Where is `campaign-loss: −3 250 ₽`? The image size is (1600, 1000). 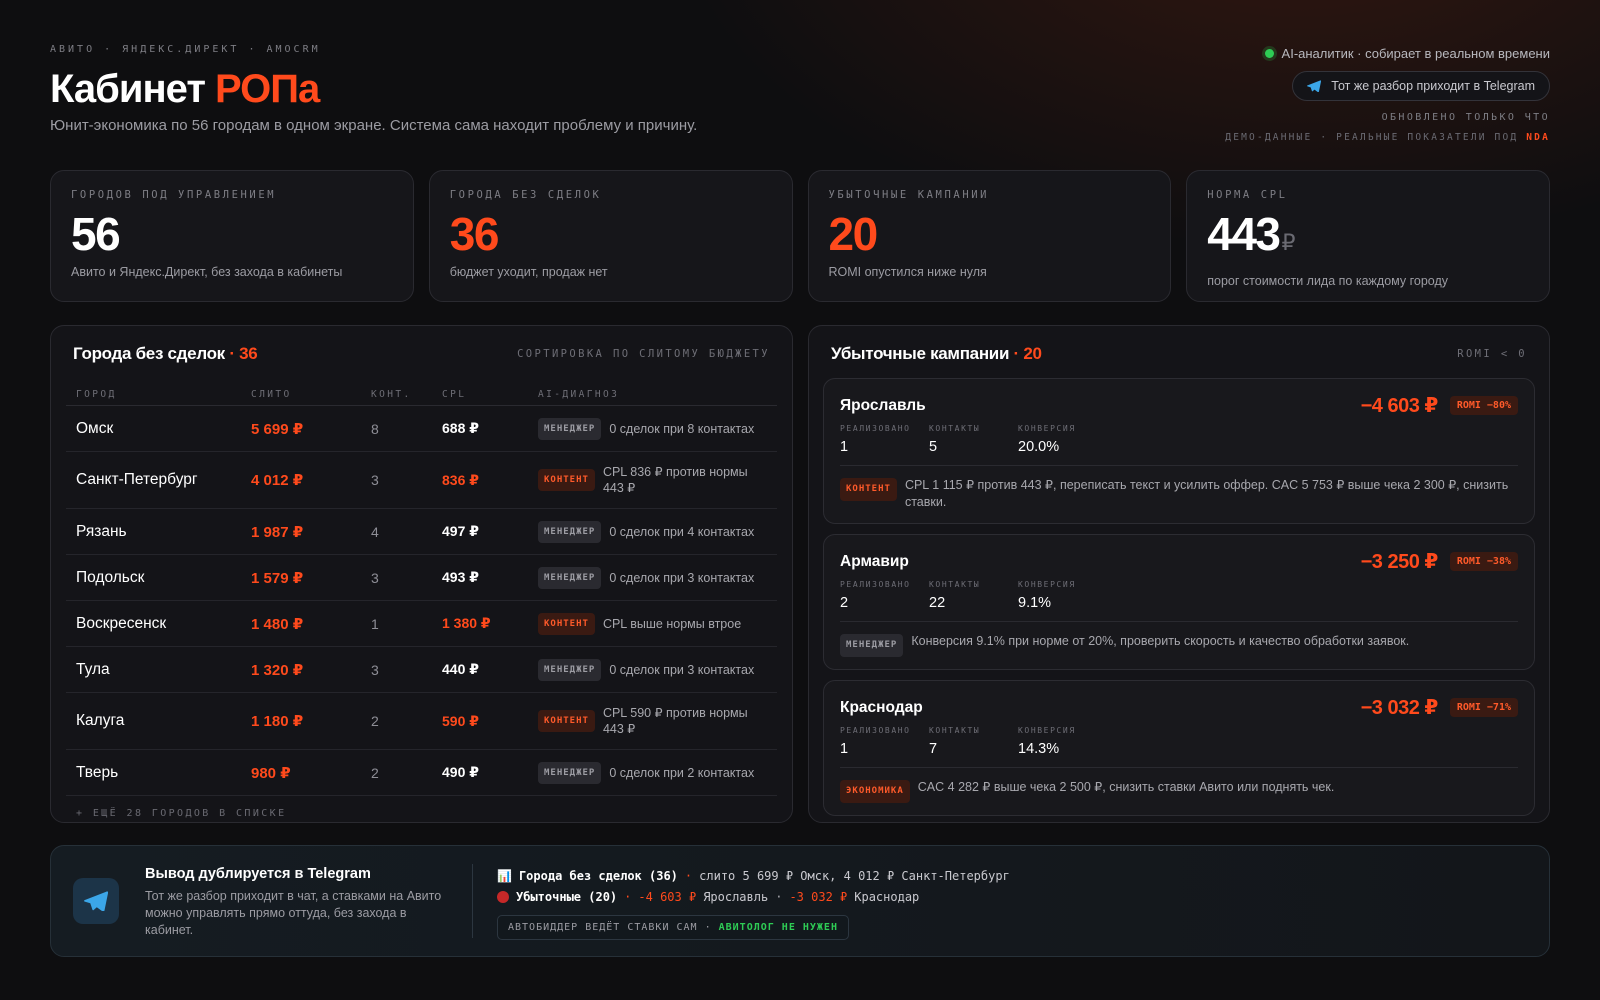
campaign-loss: −3 250 ₽ is located at coordinates (1399, 562).